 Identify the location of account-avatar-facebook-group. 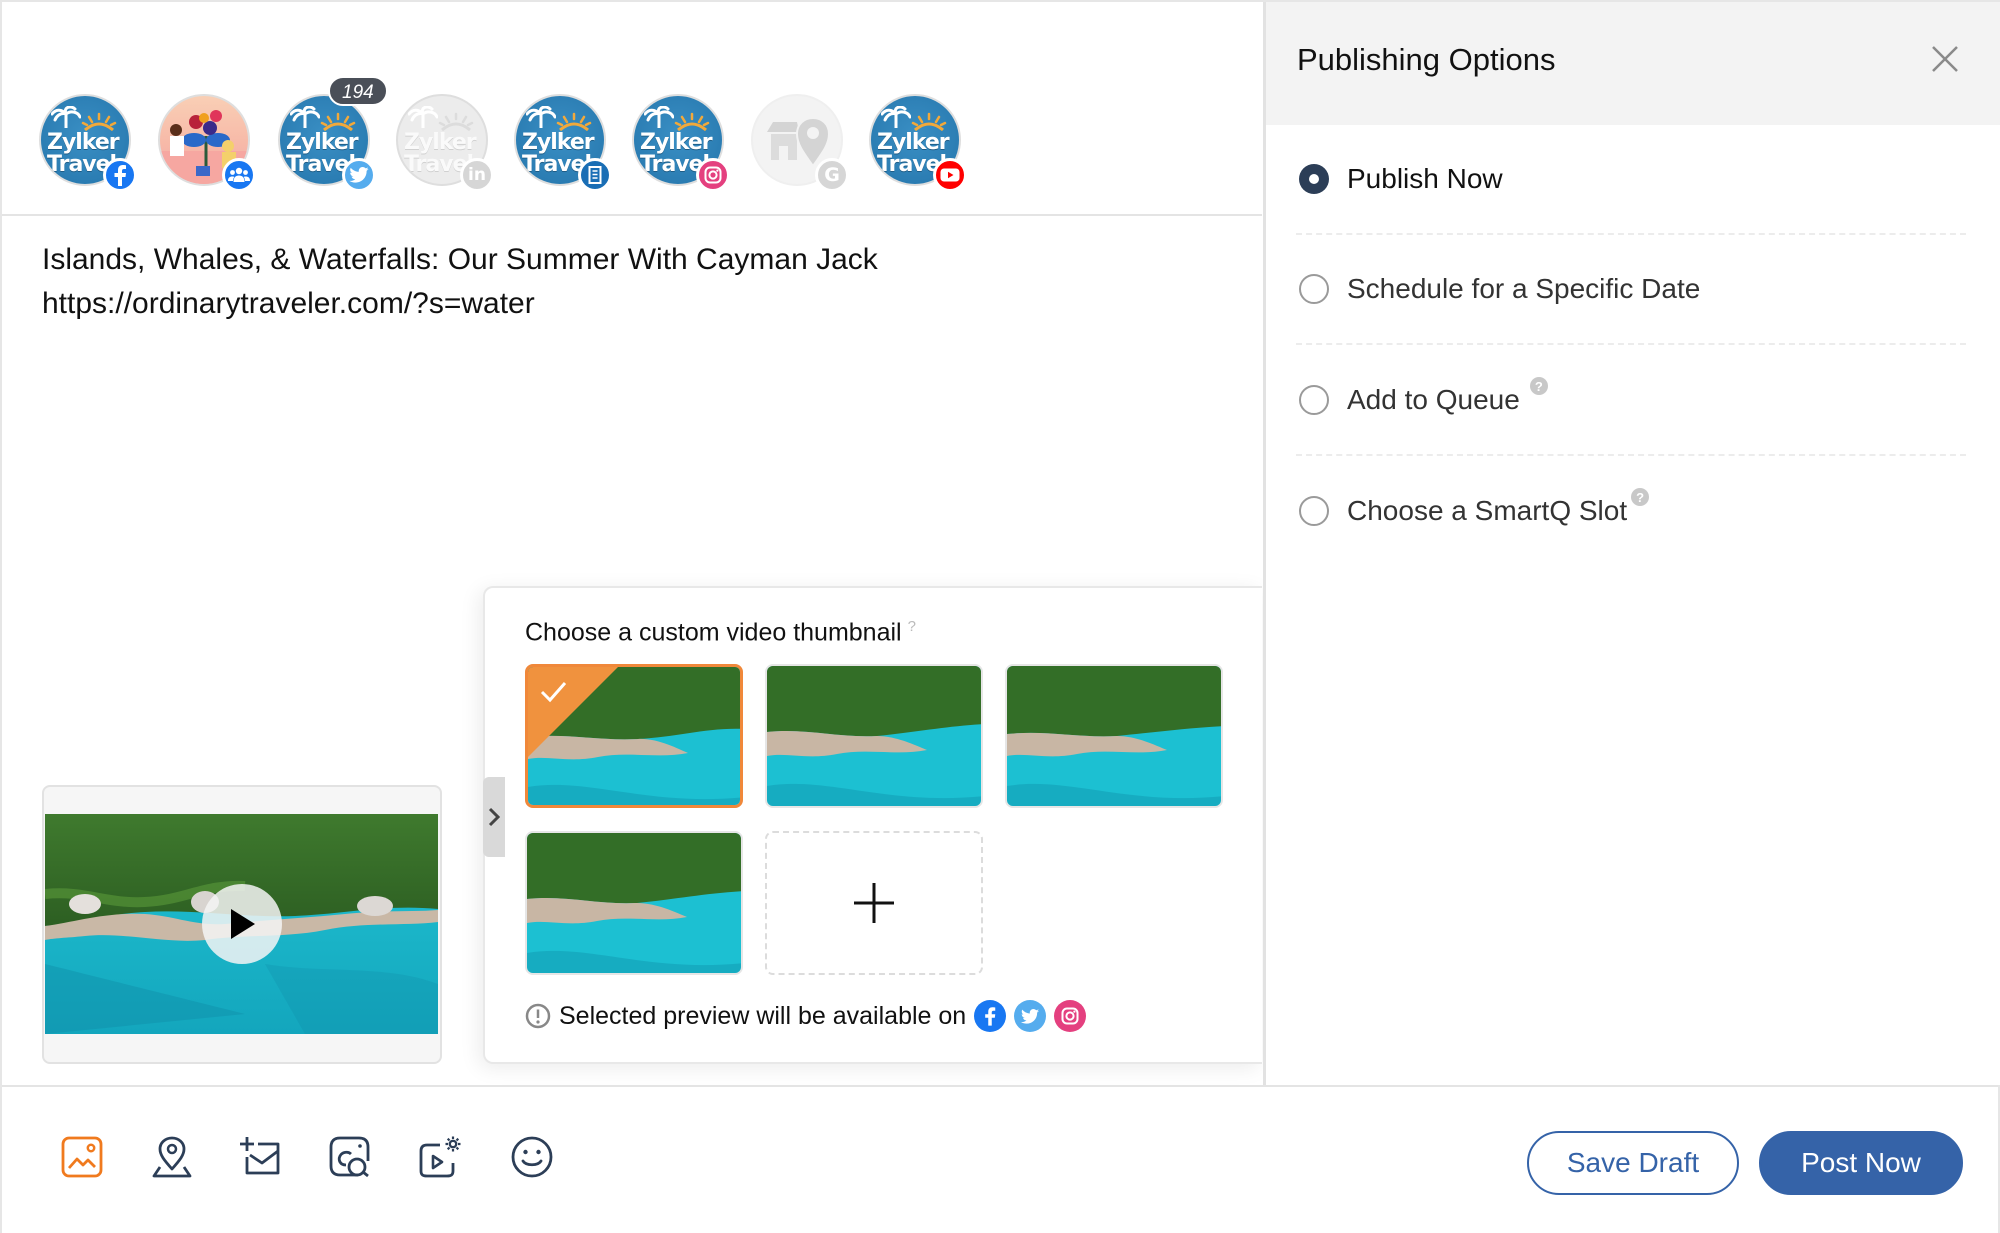
(207, 143).